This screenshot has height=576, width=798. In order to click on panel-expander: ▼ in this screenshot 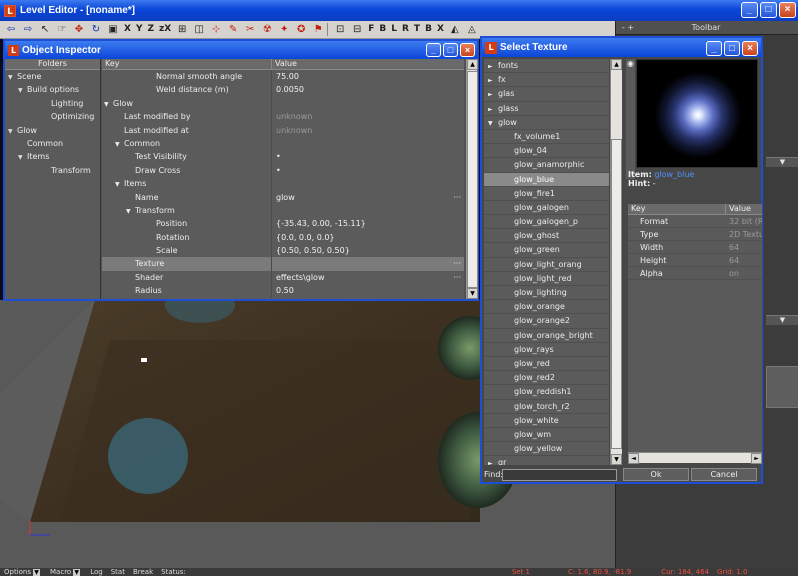, I will do `click(782, 320)`.